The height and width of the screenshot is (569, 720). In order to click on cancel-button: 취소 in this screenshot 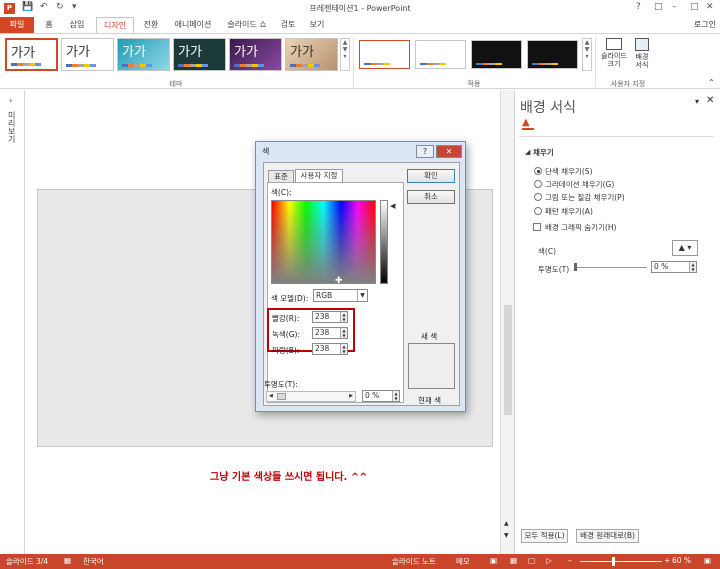, I will do `click(431, 197)`.